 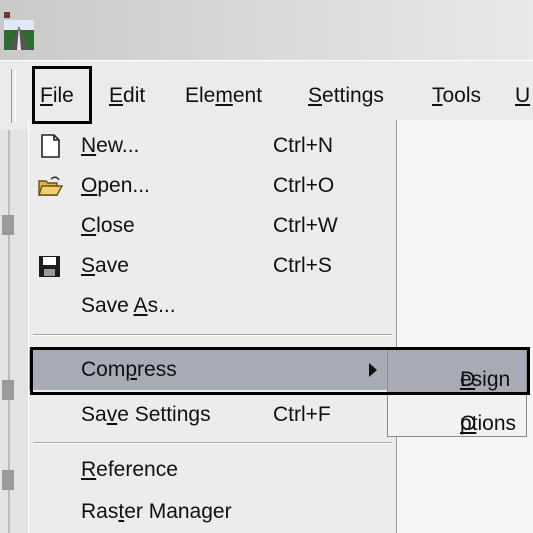 What do you see at coordinates (13, 96) in the screenshot?
I see `menubar-grip` at bounding box center [13, 96].